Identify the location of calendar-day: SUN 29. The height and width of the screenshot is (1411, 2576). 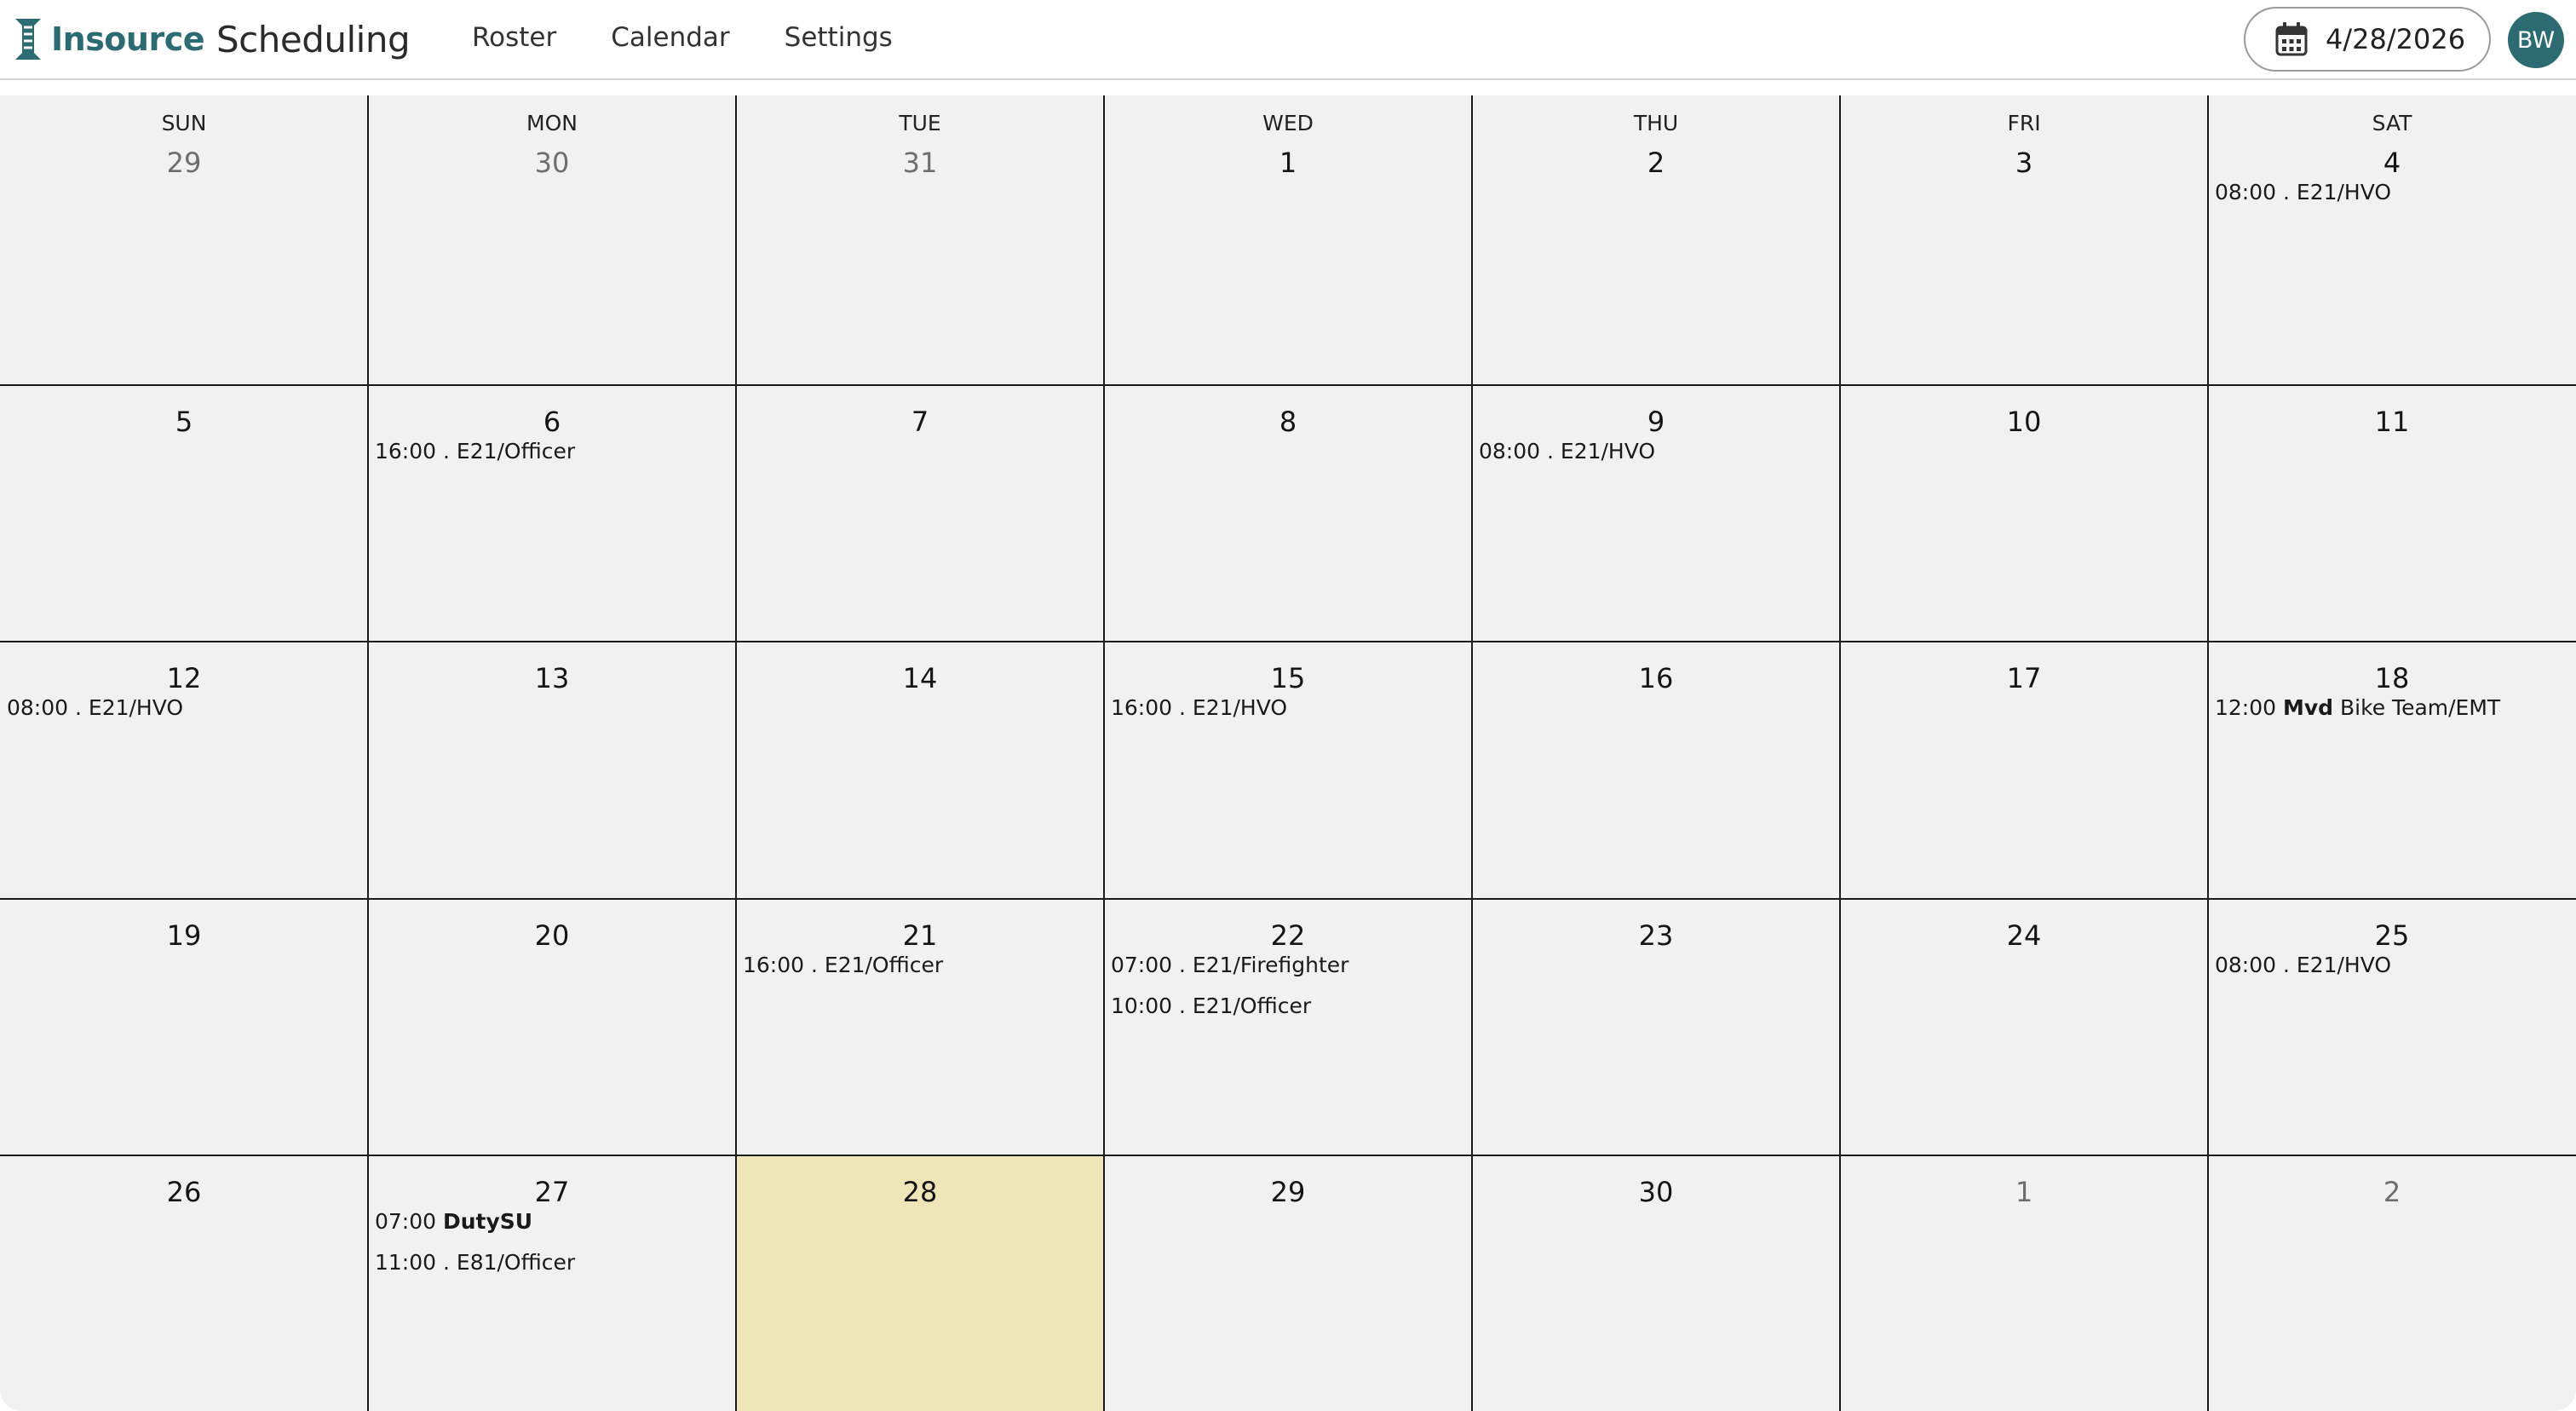
(184, 240).